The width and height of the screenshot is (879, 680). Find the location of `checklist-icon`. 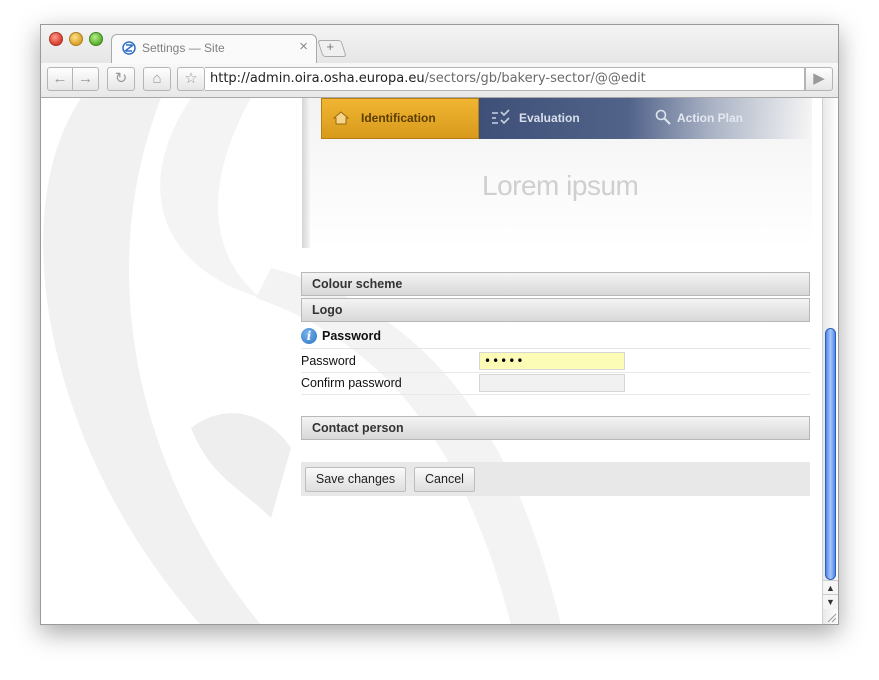

checklist-icon is located at coordinates (501, 117).